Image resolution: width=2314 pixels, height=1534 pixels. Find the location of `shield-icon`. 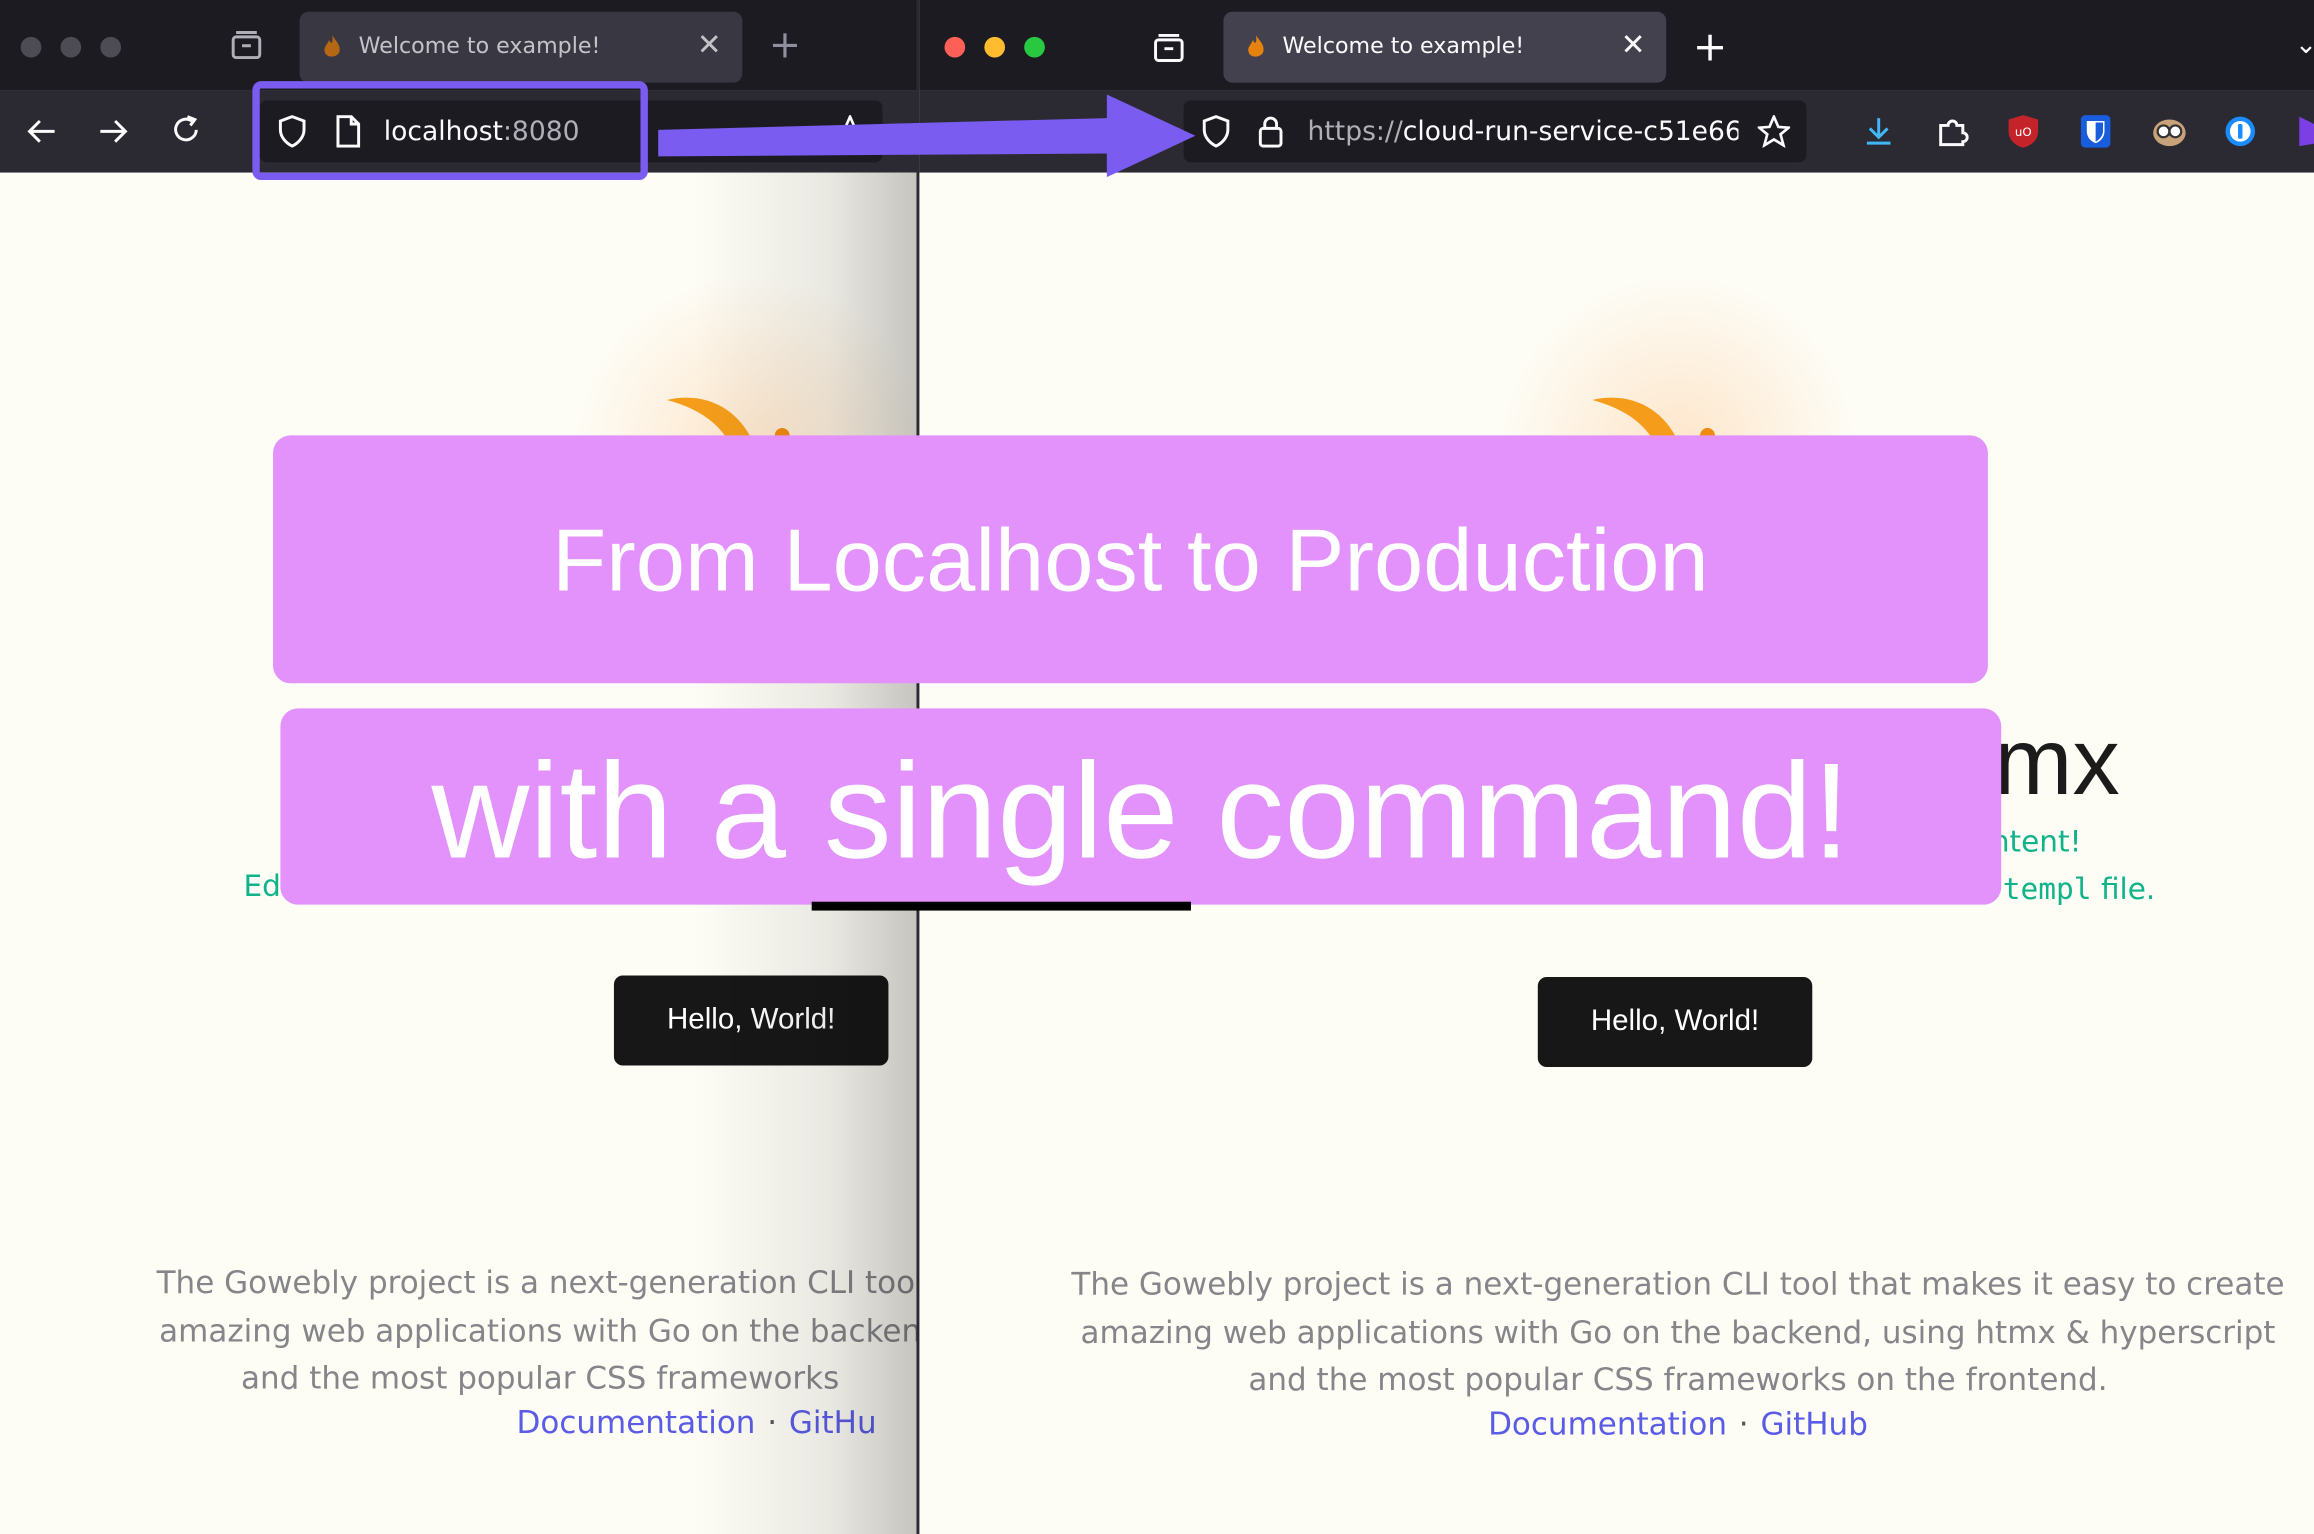

shield-icon is located at coordinates (1216, 135).